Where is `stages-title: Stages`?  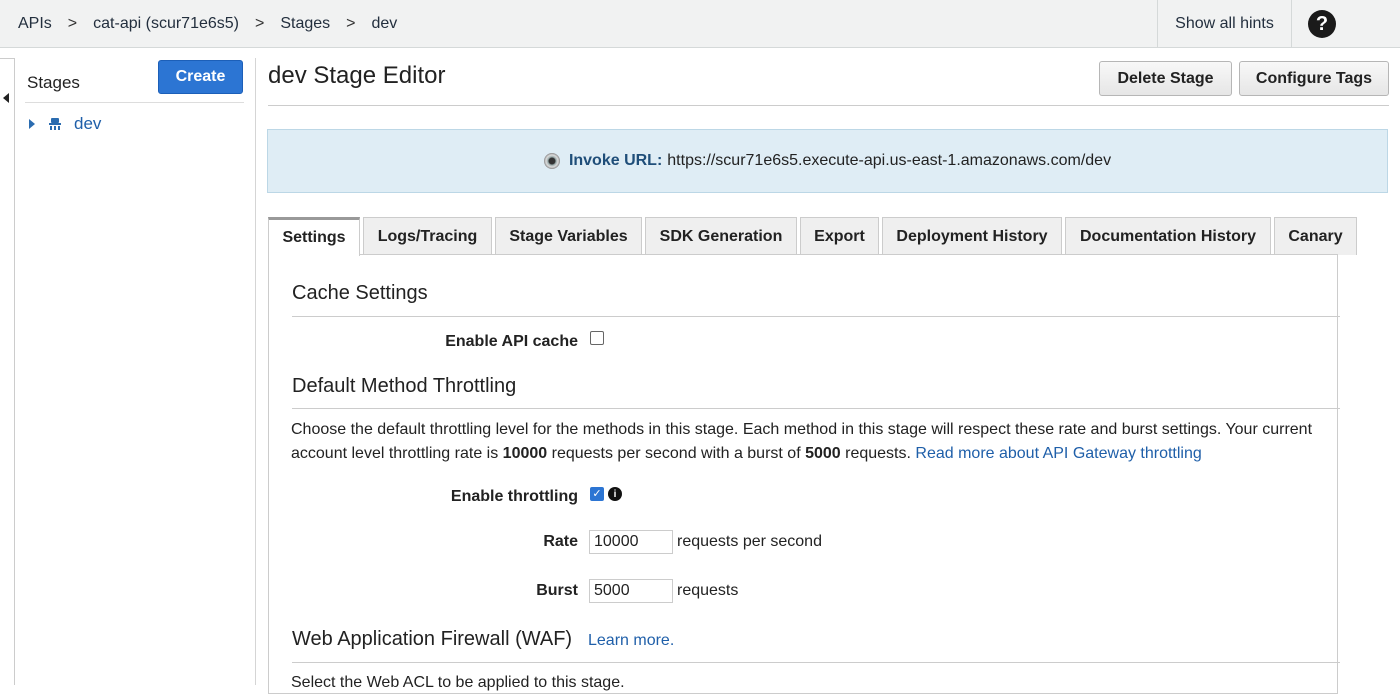 stages-title: Stages is located at coordinates (53, 82).